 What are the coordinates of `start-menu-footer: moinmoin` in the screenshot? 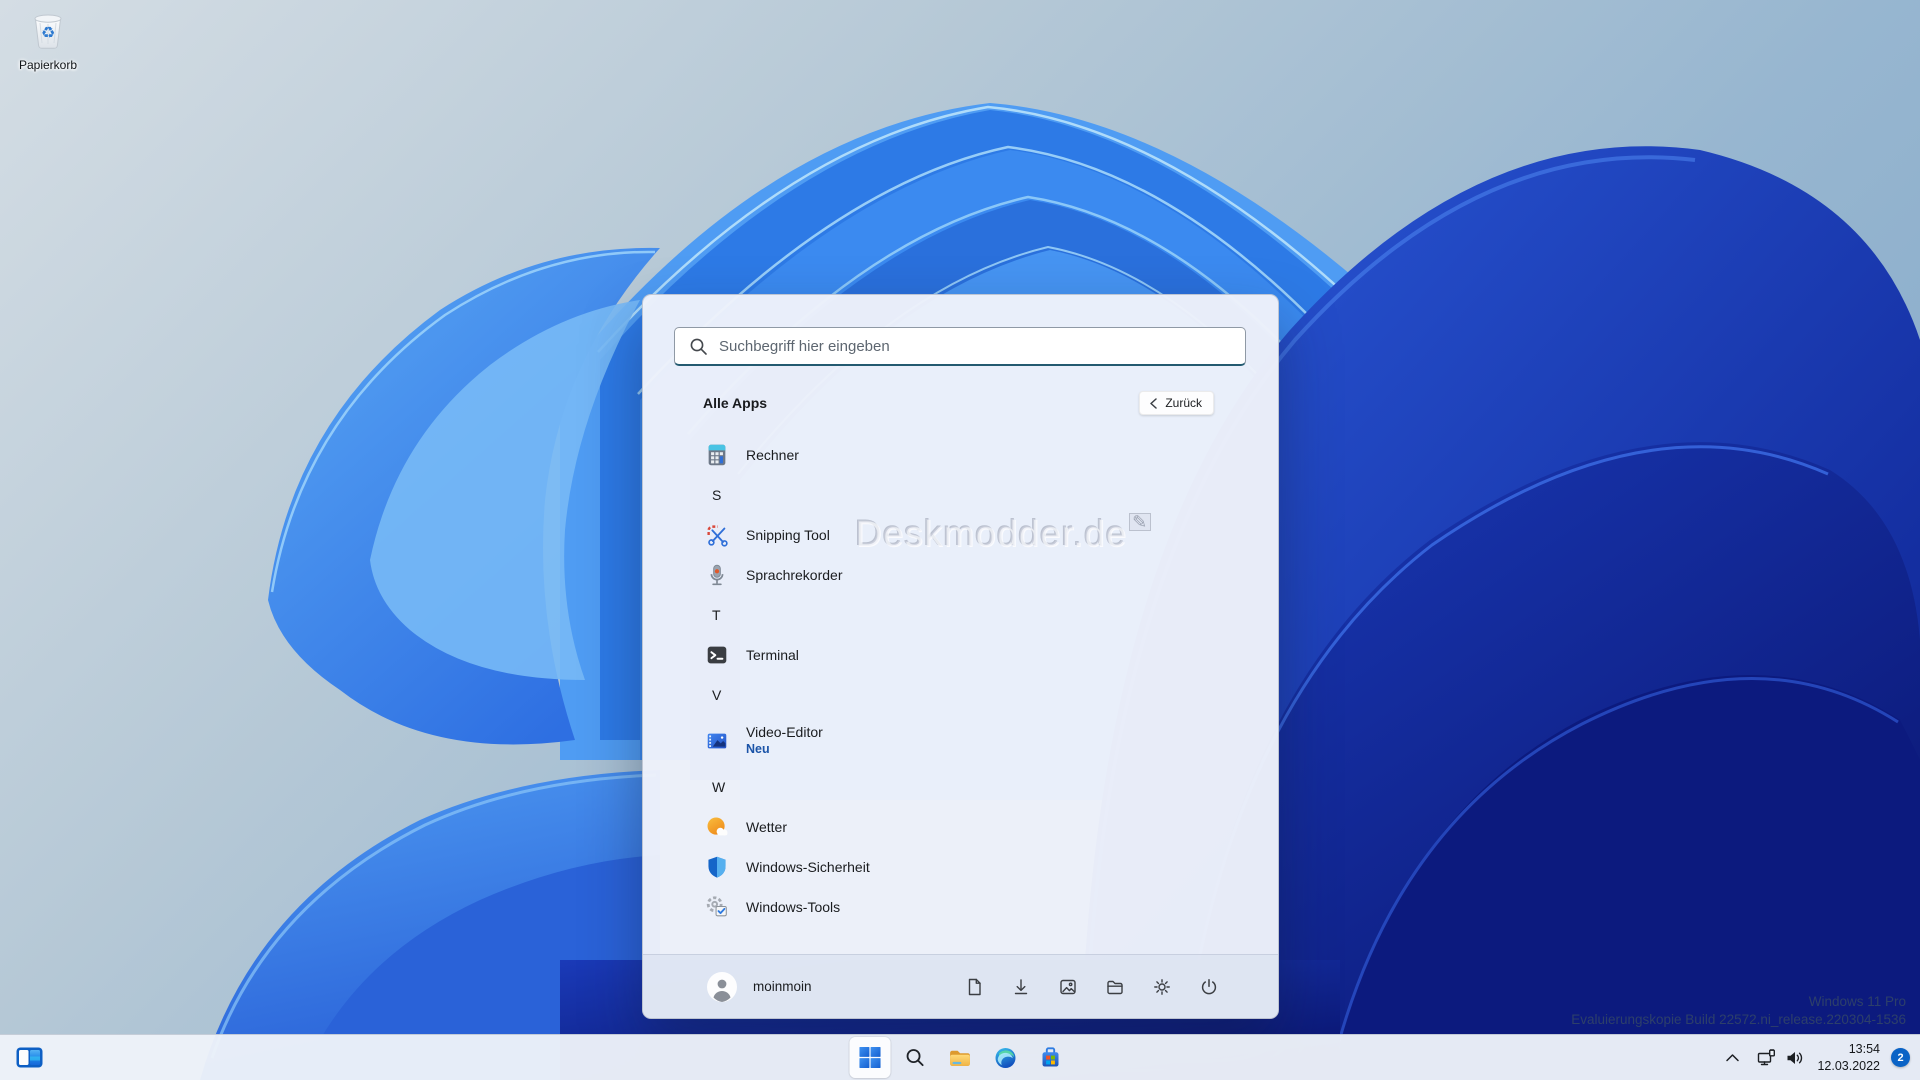 It's located at (960, 986).